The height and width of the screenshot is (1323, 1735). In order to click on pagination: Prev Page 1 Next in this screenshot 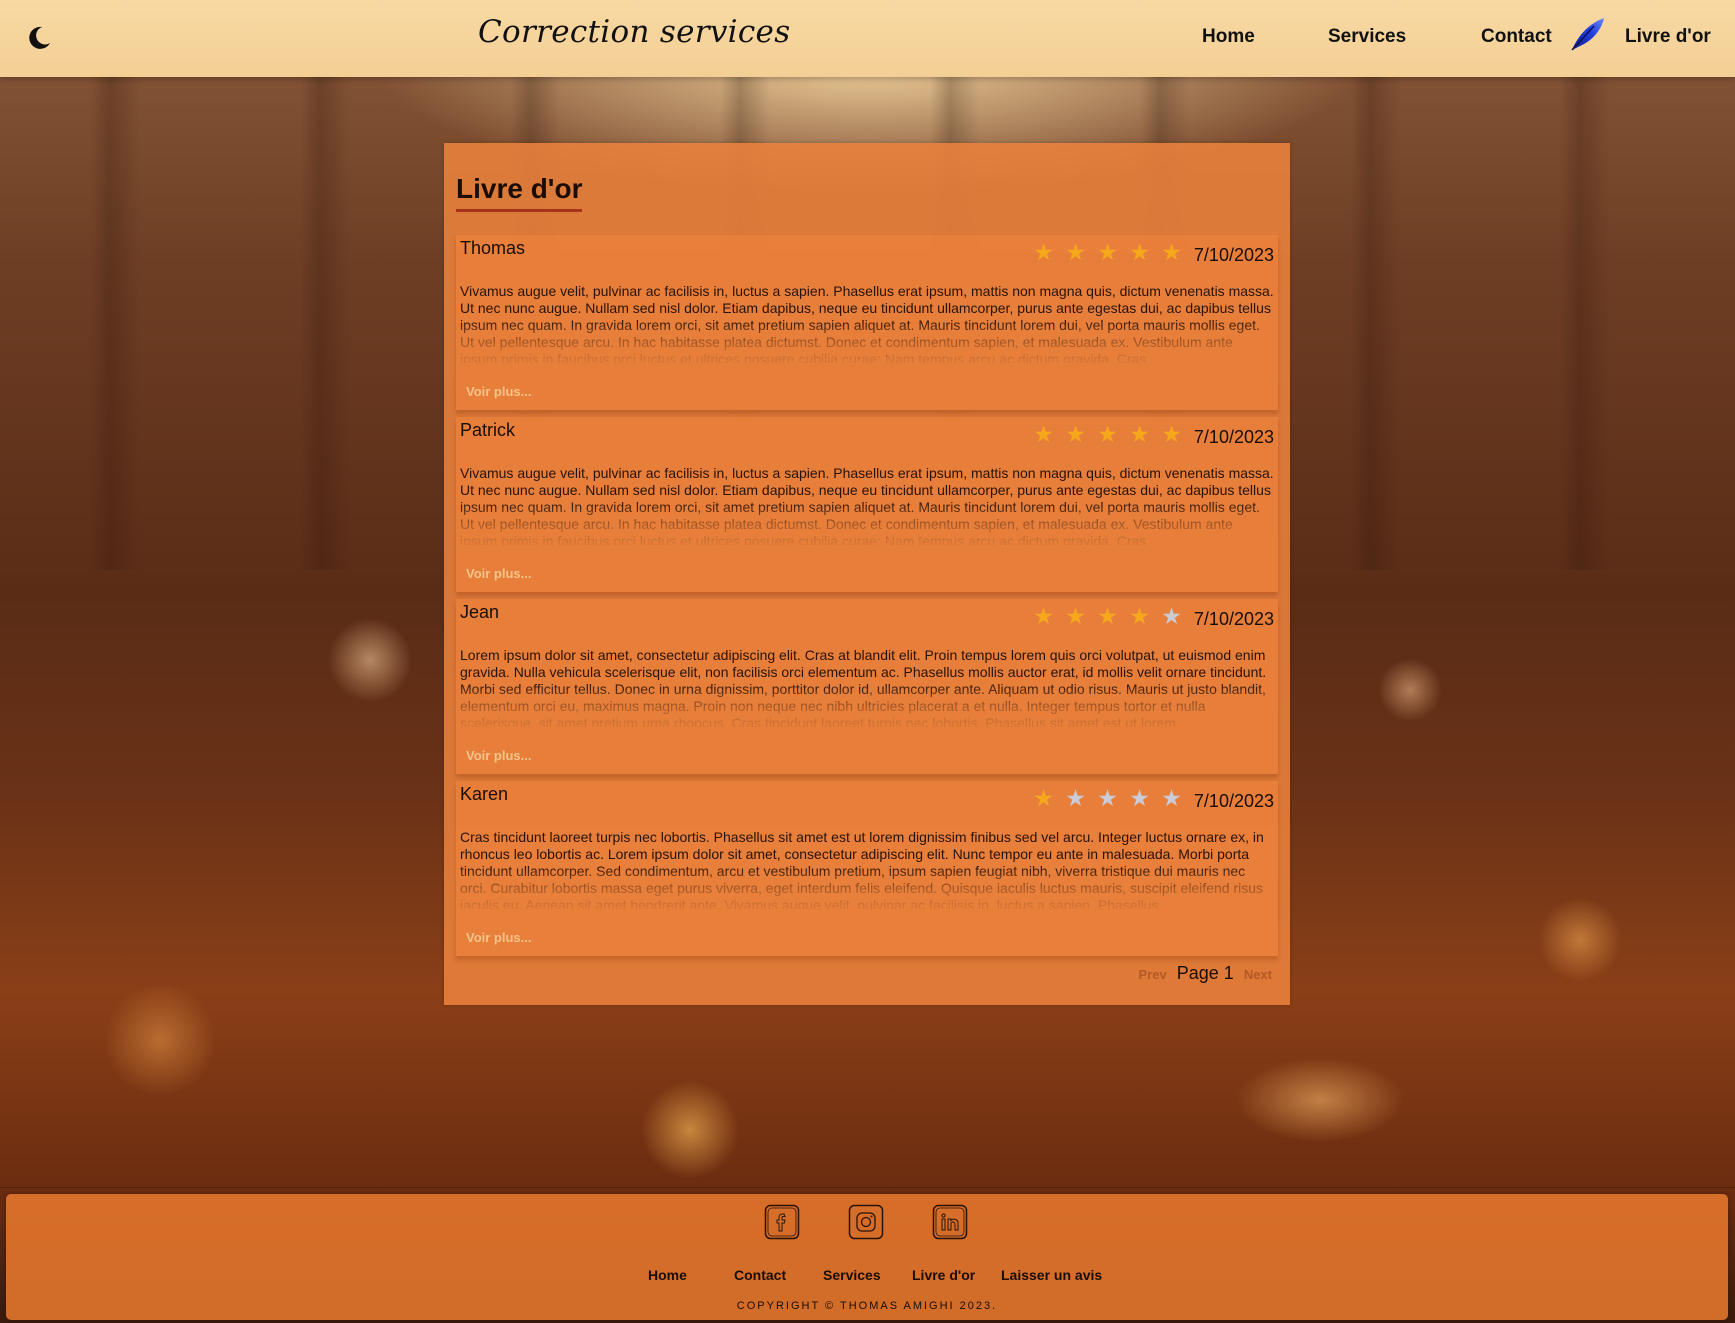, I will do `click(1205, 973)`.